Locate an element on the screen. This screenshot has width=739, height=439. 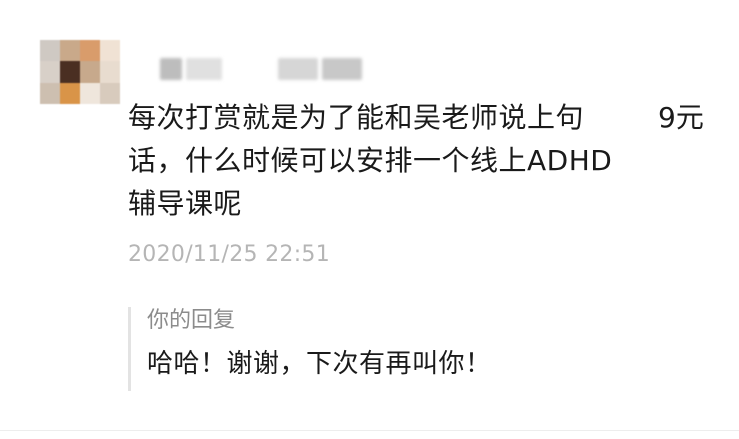
reply-block: 你的回复 哈哈！谢谢，下次有再叫你！ is located at coordinates (310, 349).